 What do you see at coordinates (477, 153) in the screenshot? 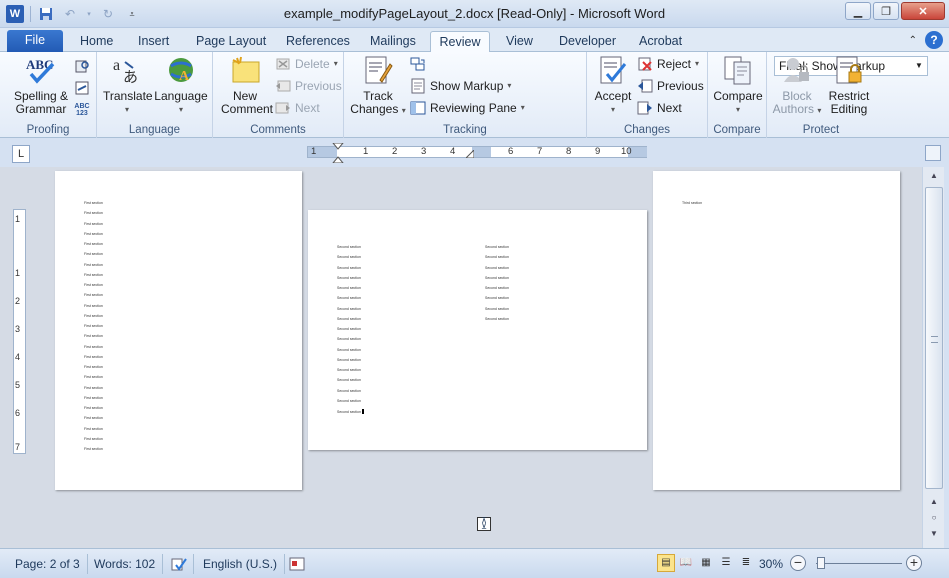
I see `horizontal-ruler: 1 1 2 3 4 6 7 8 9 10` at bounding box center [477, 153].